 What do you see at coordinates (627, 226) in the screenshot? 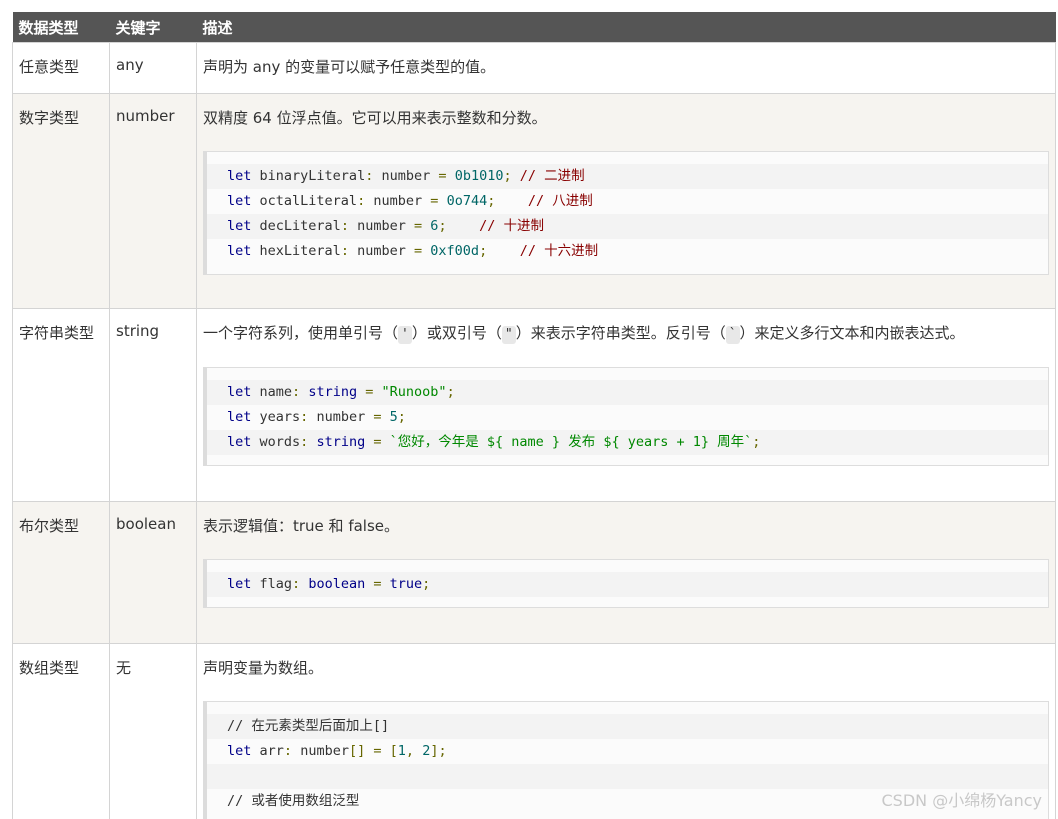
I see `code-line: let decLiteral: number = 6; // 十进制` at bounding box center [627, 226].